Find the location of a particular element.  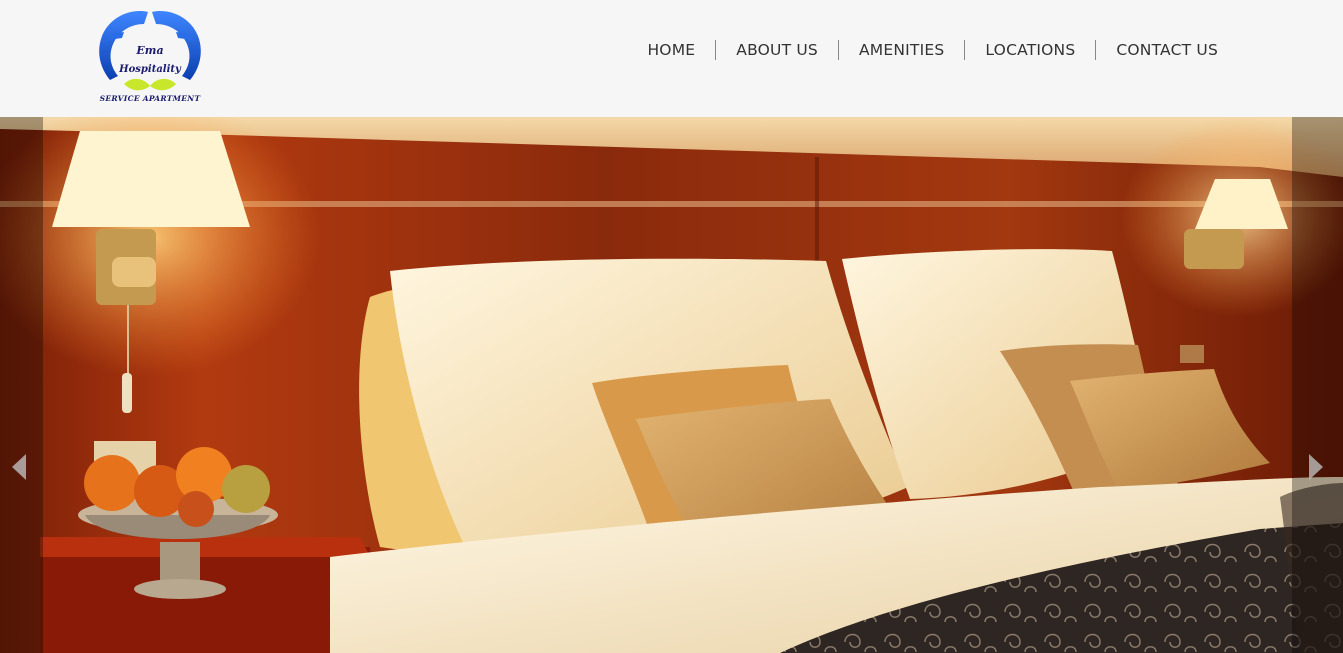

slider-right-shade is located at coordinates (1317, 385).